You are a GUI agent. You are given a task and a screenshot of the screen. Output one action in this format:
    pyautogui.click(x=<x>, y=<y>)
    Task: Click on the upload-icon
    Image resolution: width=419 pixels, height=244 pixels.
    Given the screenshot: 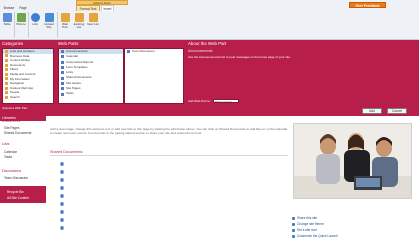 What is the action you would take?
    pyautogui.click(x=49, y=17)
    